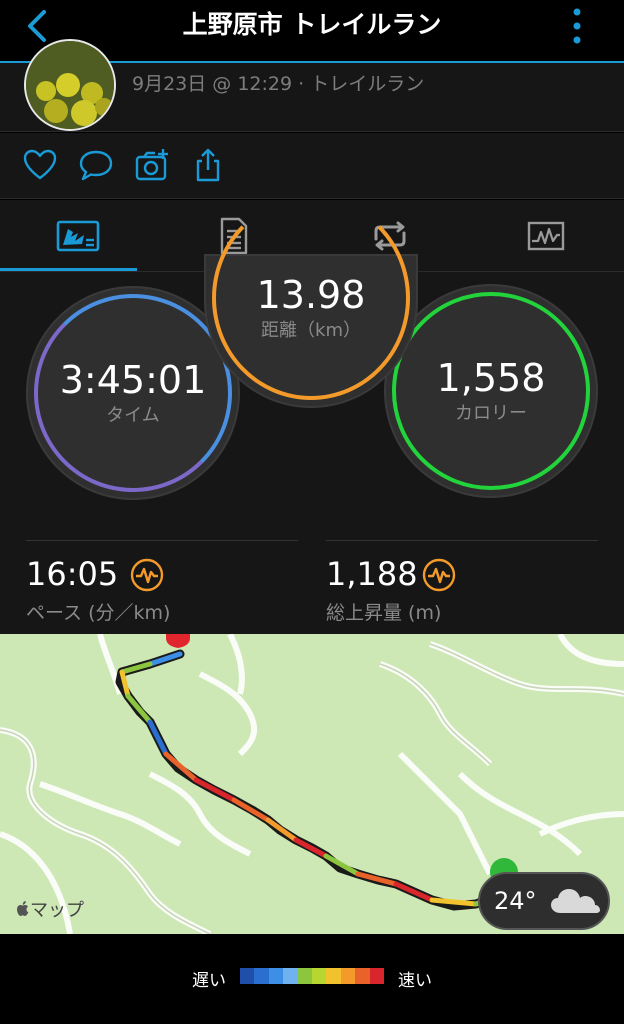  I want to click on apple-logo-icon, so click(23, 908).